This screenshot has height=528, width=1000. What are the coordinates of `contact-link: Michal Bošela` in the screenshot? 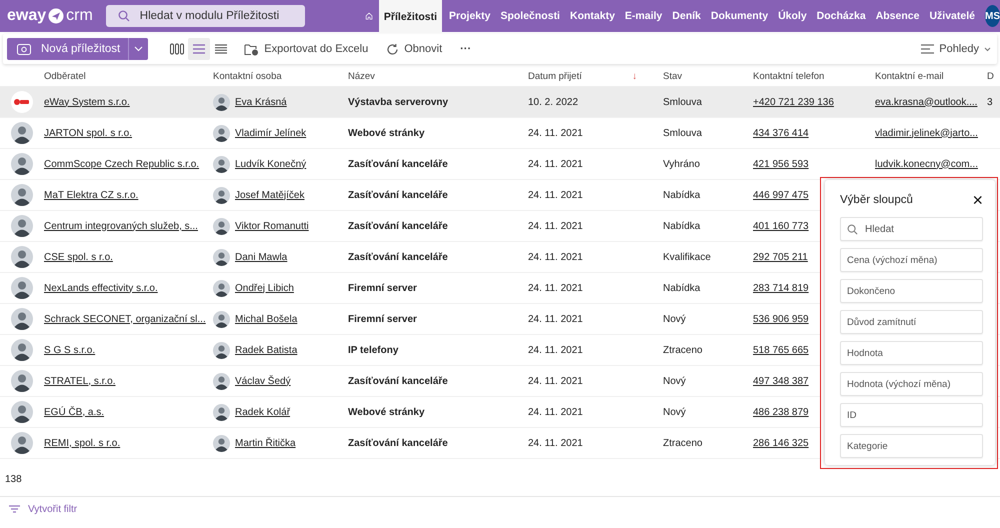 It's located at (266, 319).